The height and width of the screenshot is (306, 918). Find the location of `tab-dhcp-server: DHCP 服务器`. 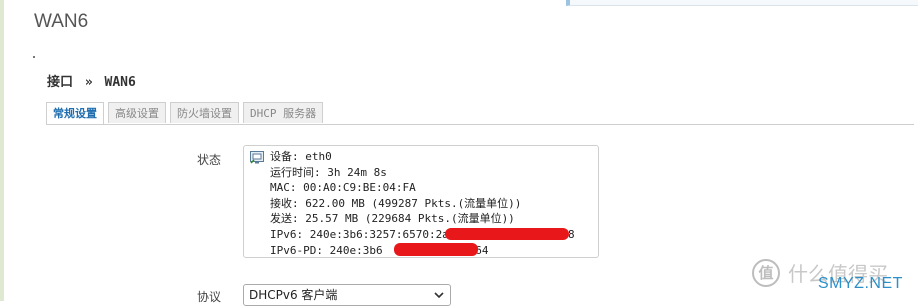

tab-dhcp-server: DHCP 服务器 is located at coordinates (283, 112).